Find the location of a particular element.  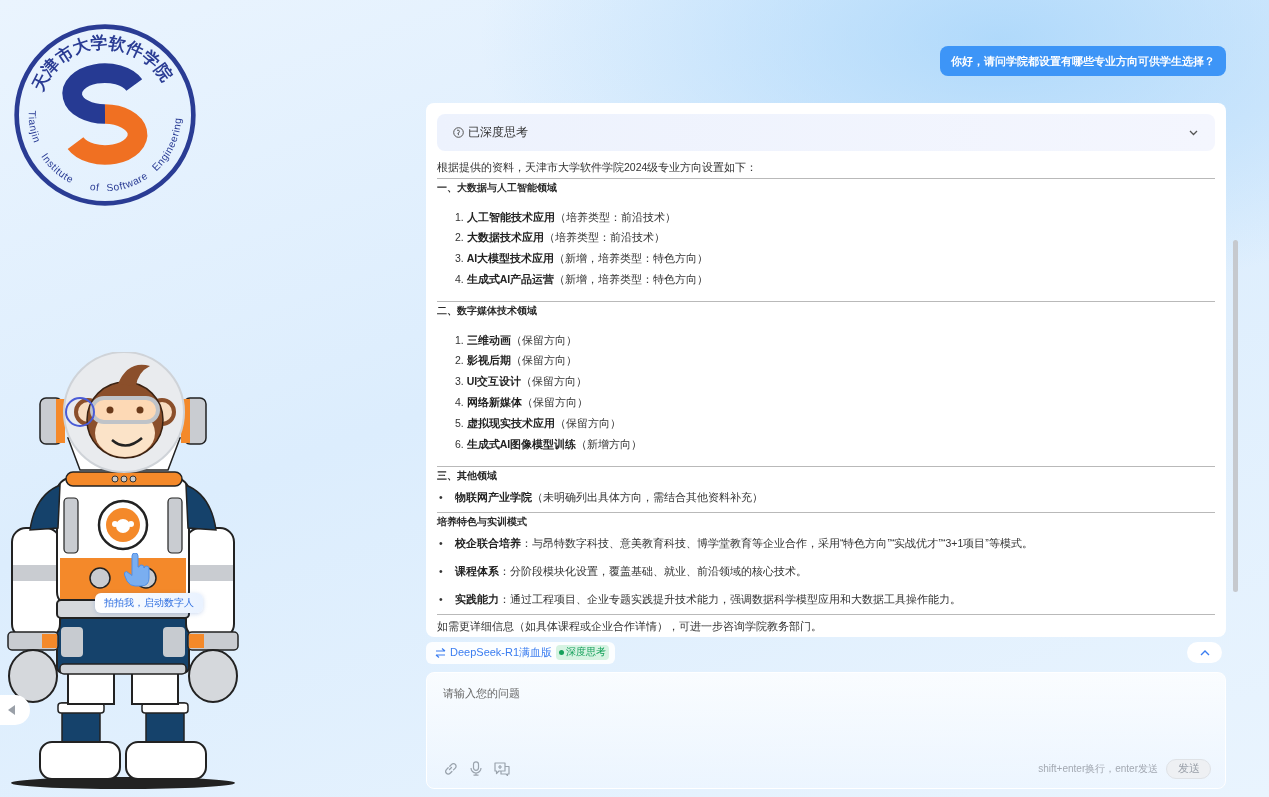

chevron-down-icon is located at coordinates (1193, 132).